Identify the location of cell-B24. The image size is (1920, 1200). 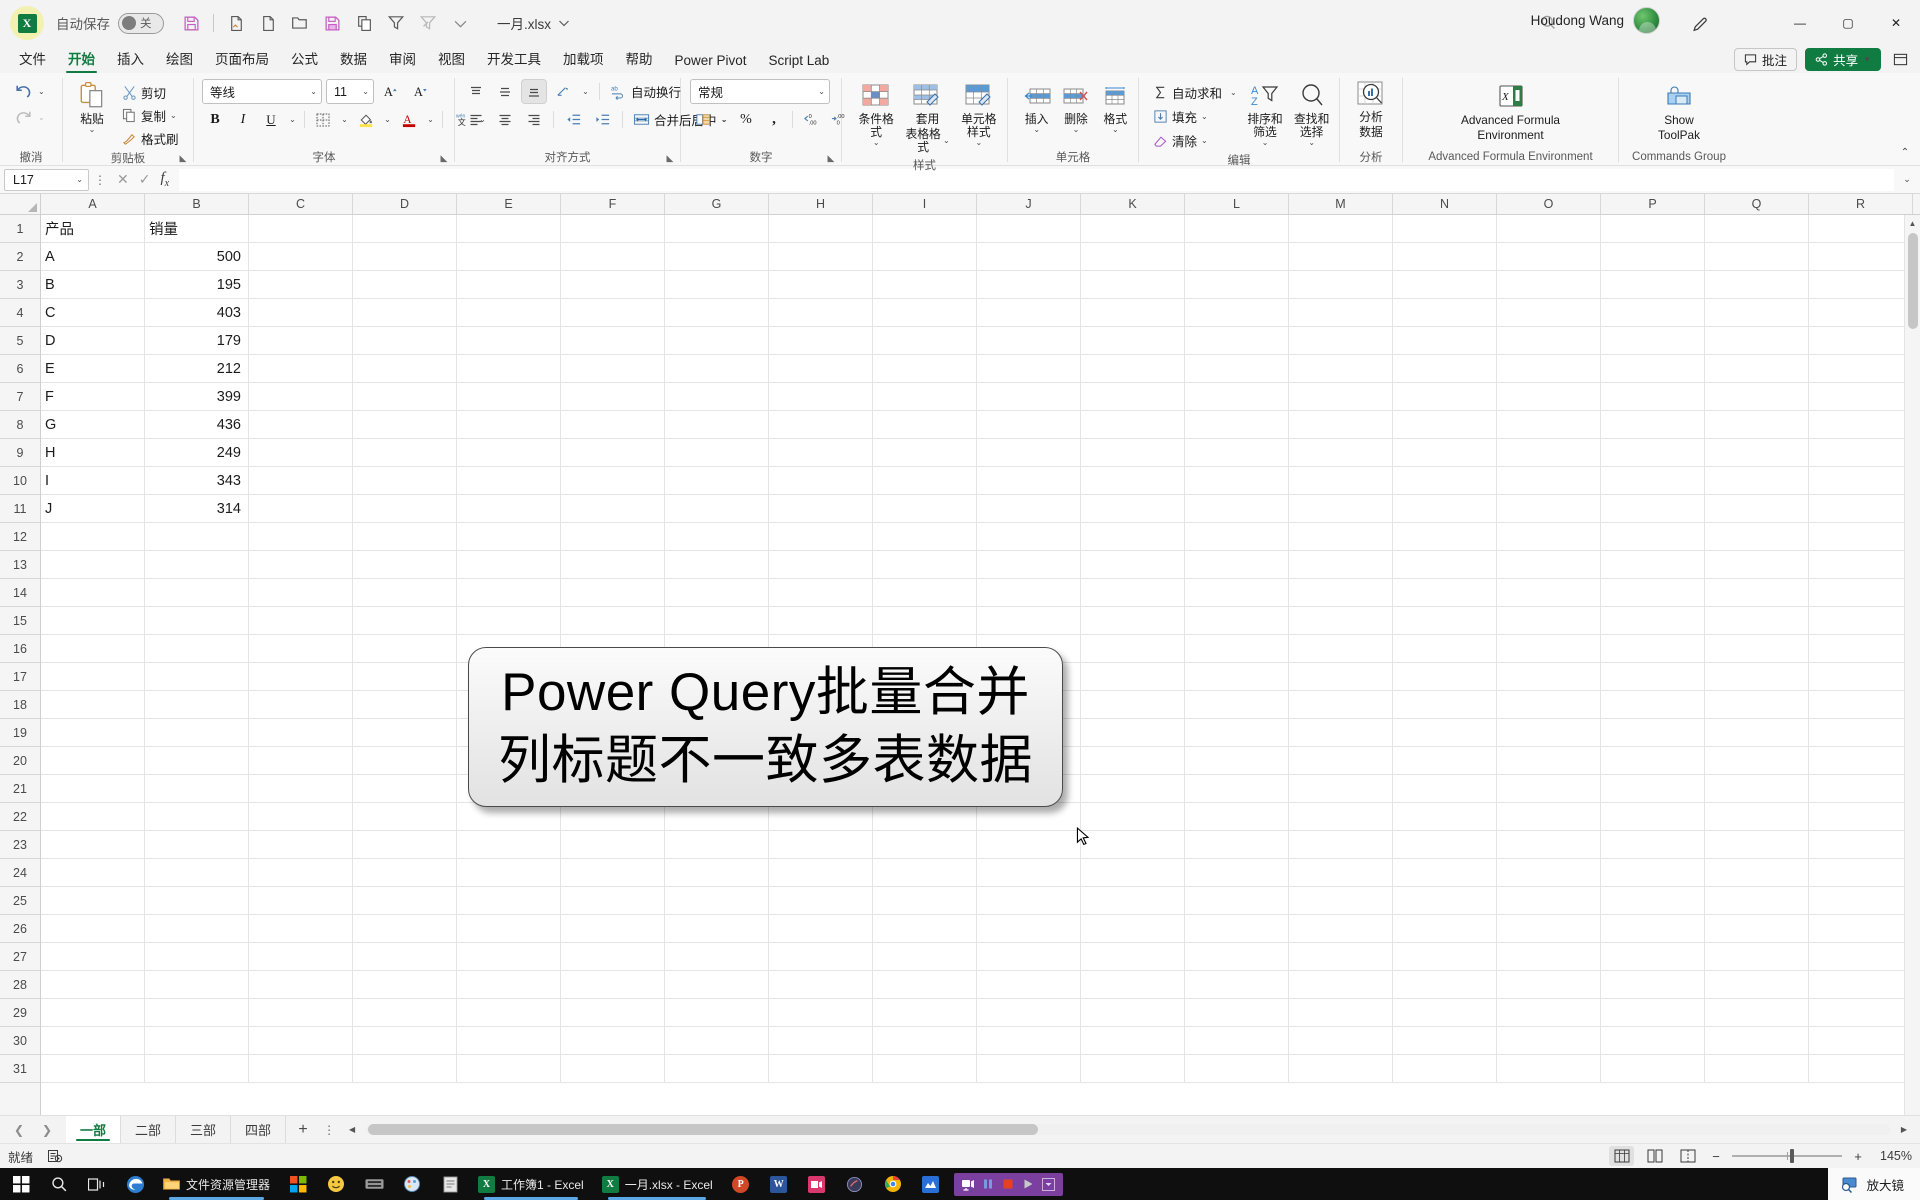
(197, 873).